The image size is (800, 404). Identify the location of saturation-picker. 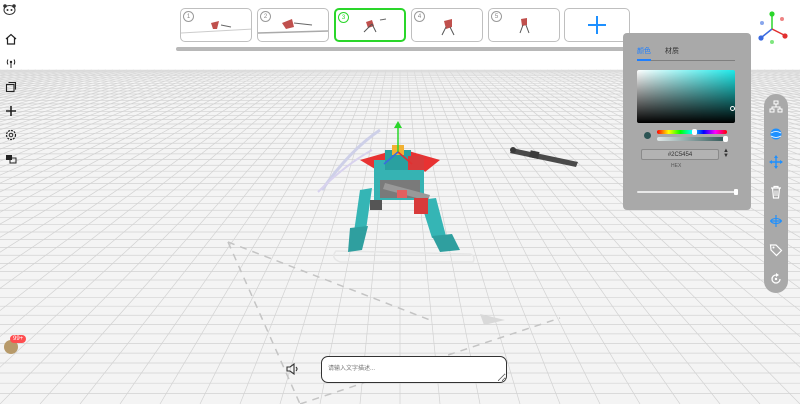
(686, 96).